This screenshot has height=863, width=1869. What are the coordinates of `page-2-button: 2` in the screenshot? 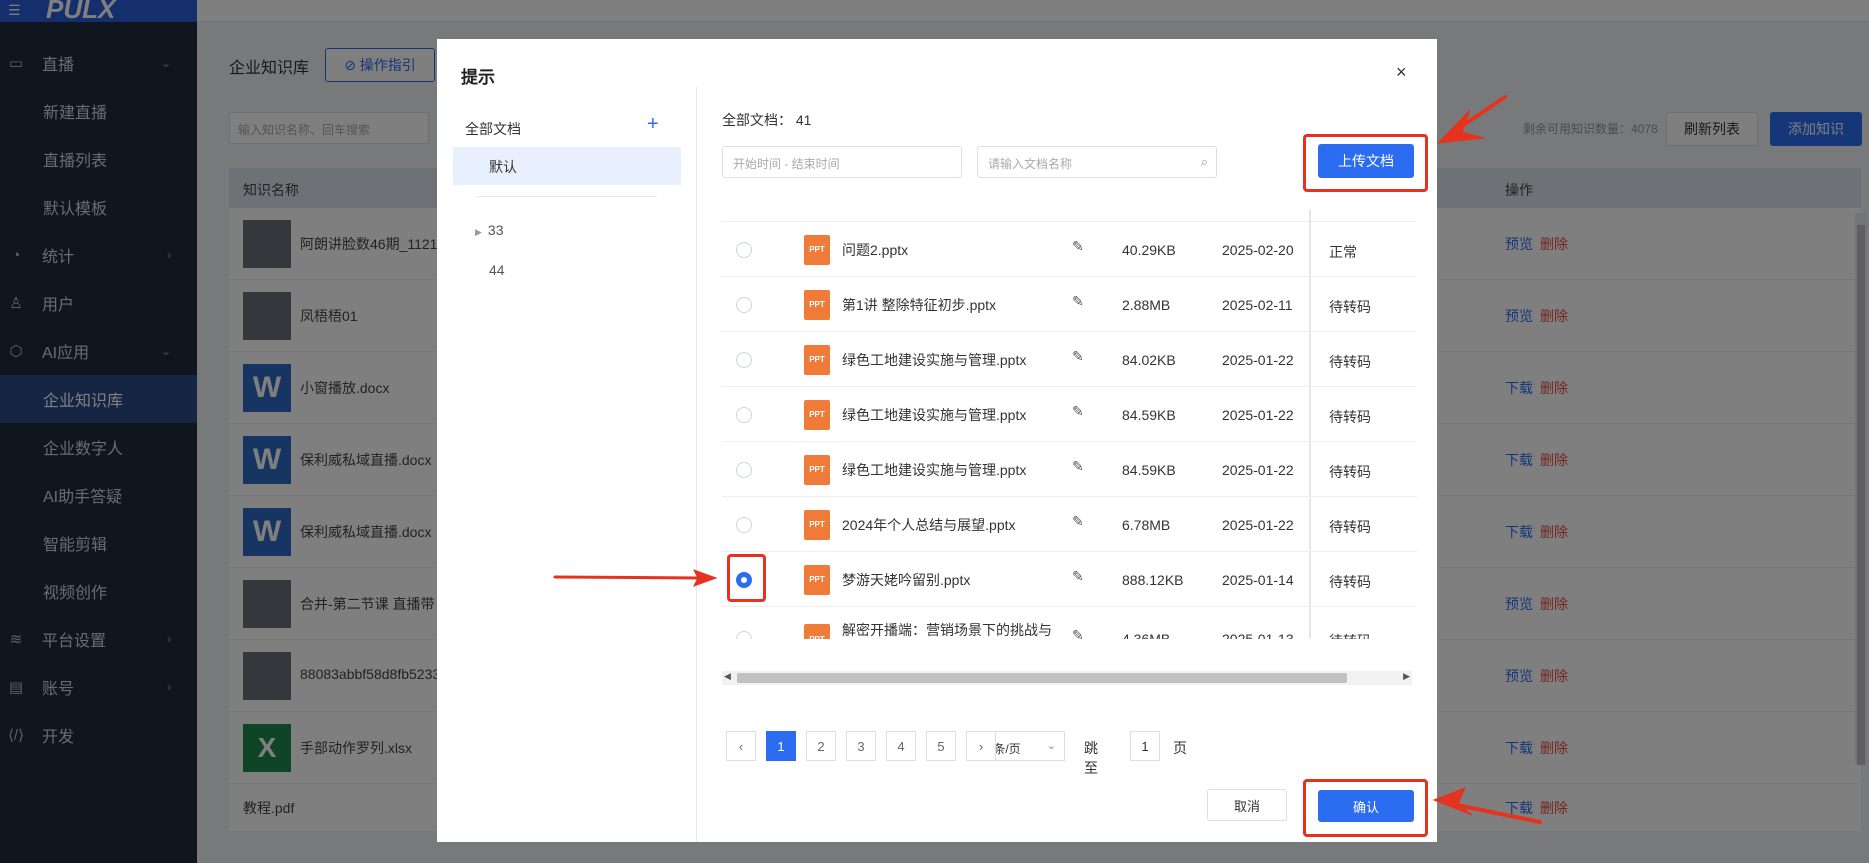 It's located at (821, 746).